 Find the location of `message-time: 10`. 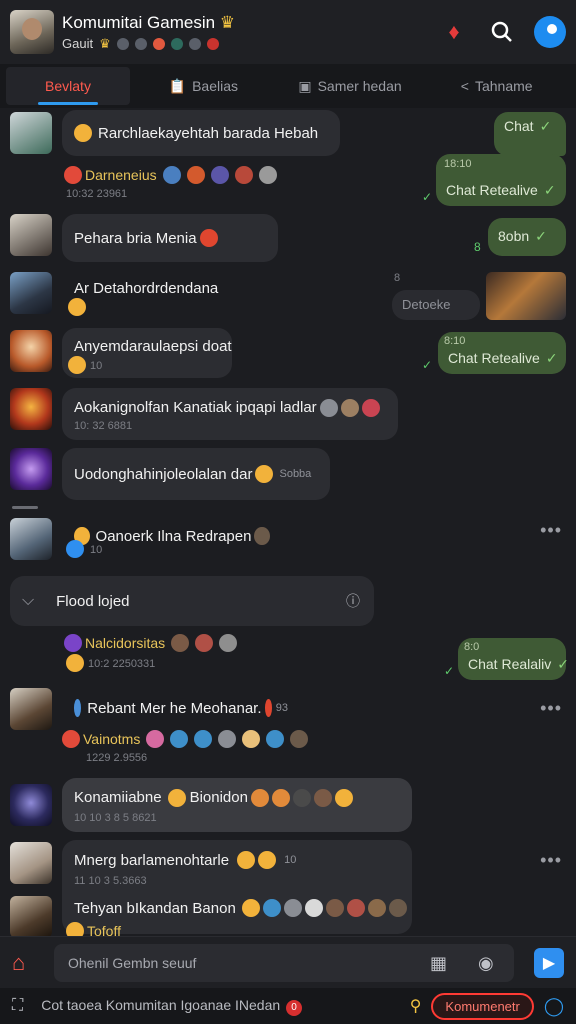

message-time: 10 is located at coordinates (96, 550).